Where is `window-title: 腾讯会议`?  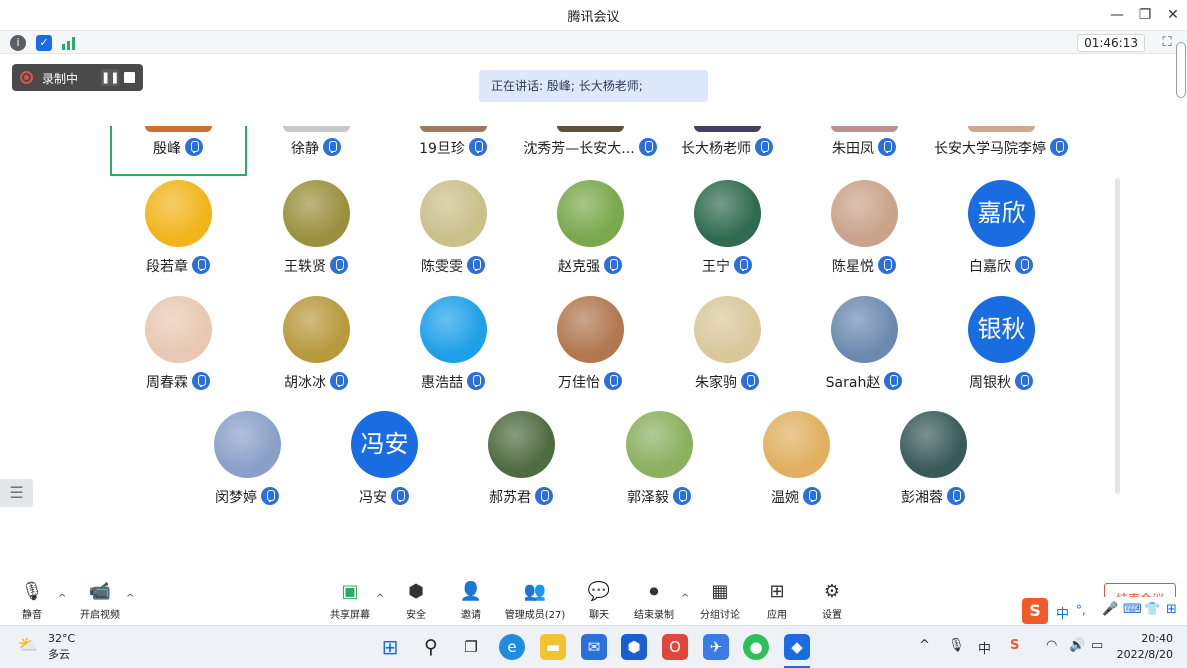
window-title: 腾讯会议 is located at coordinates (593, 17).